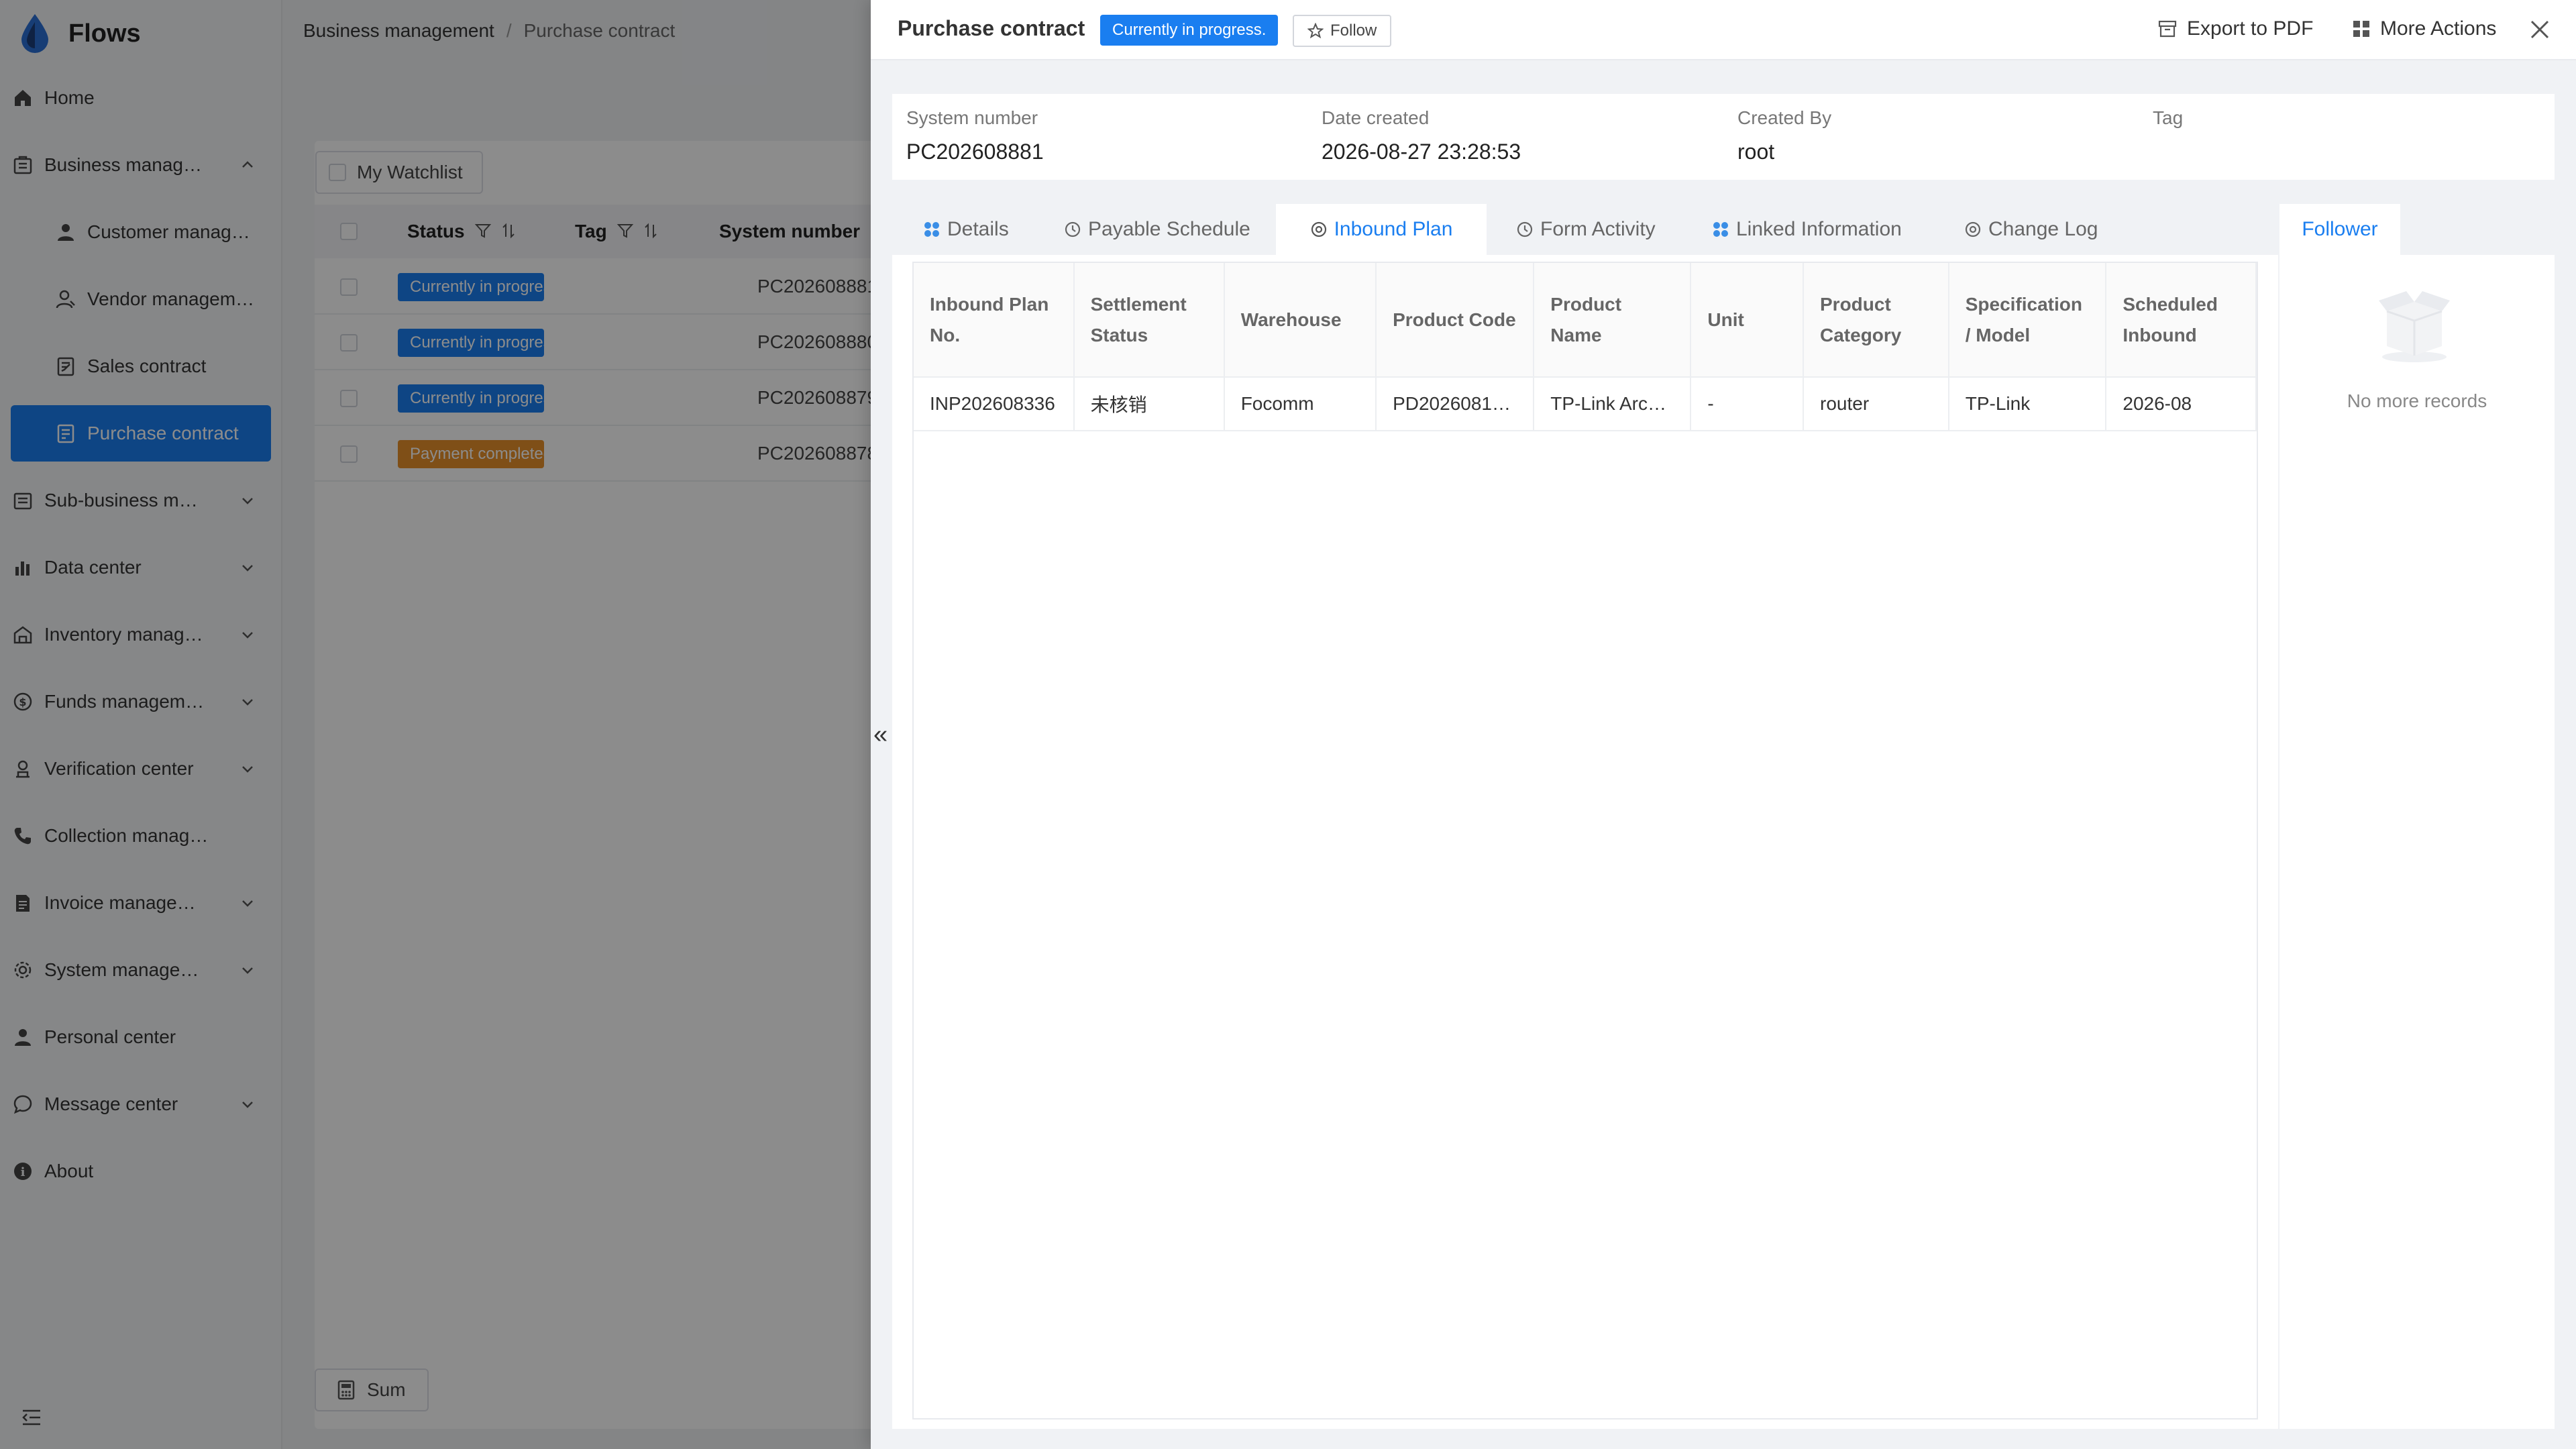 The image size is (2576, 1449). What do you see at coordinates (1455, 320) in the screenshot?
I see `column-header: Product Code` at bounding box center [1455, 320].